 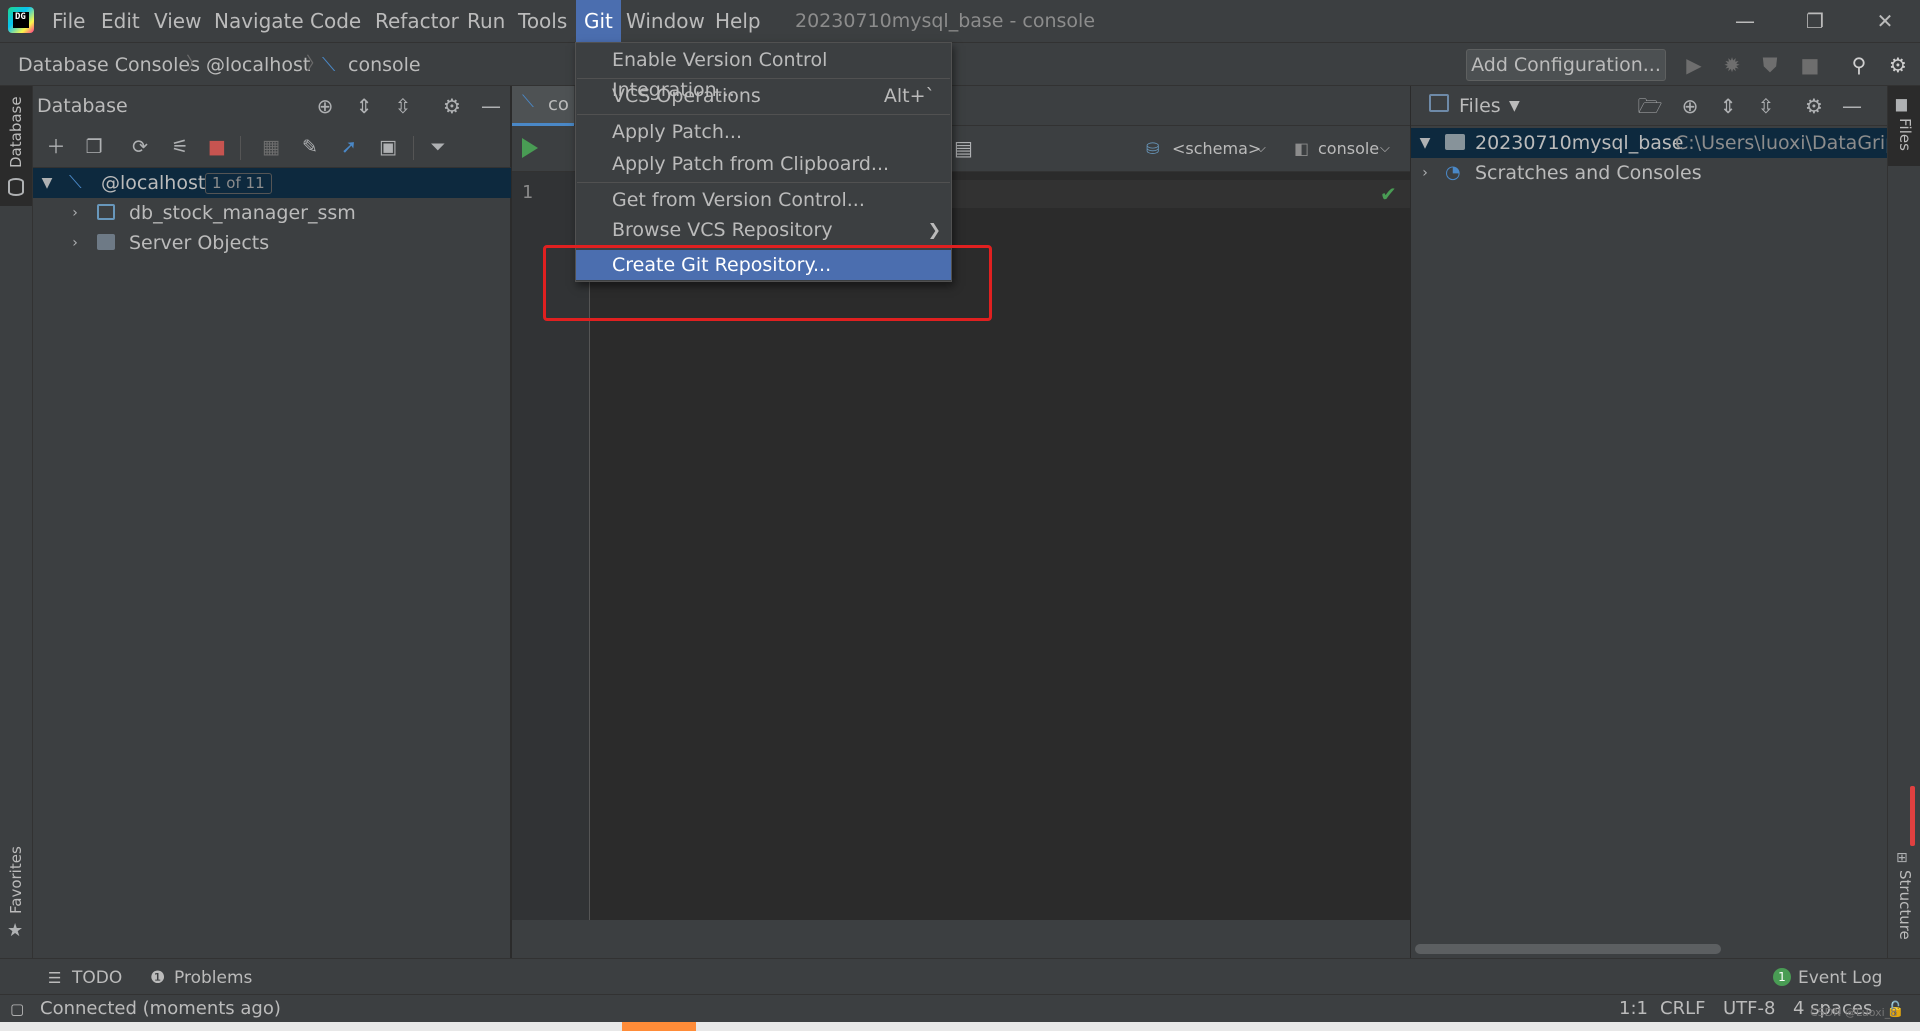 I want to click on tree-item-server-objects: › Server Objects, so click(x=272, y=243).